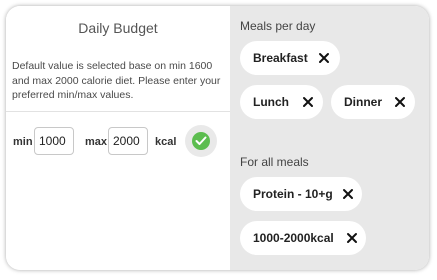 This screenshot has height=280, width=437. I want to click on confirm-button, so click(201, 141).